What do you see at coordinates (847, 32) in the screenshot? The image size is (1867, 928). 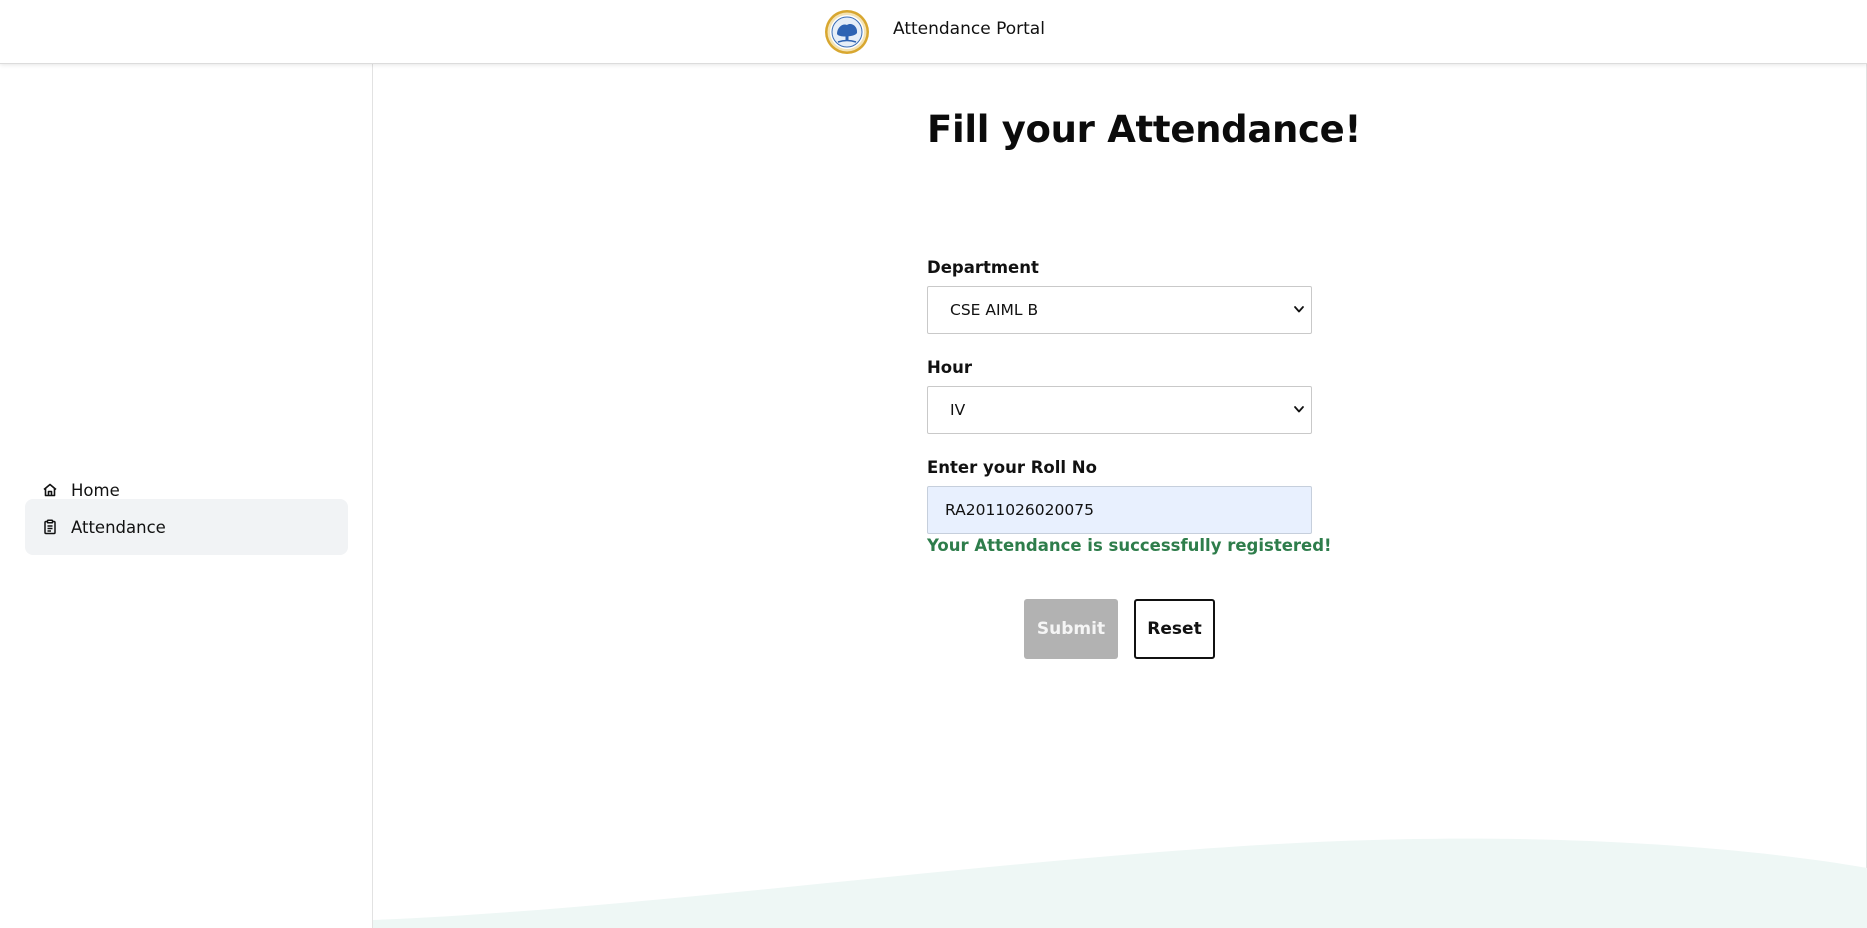 I see `institution-seal-icon` at bounding box center [847, 32].